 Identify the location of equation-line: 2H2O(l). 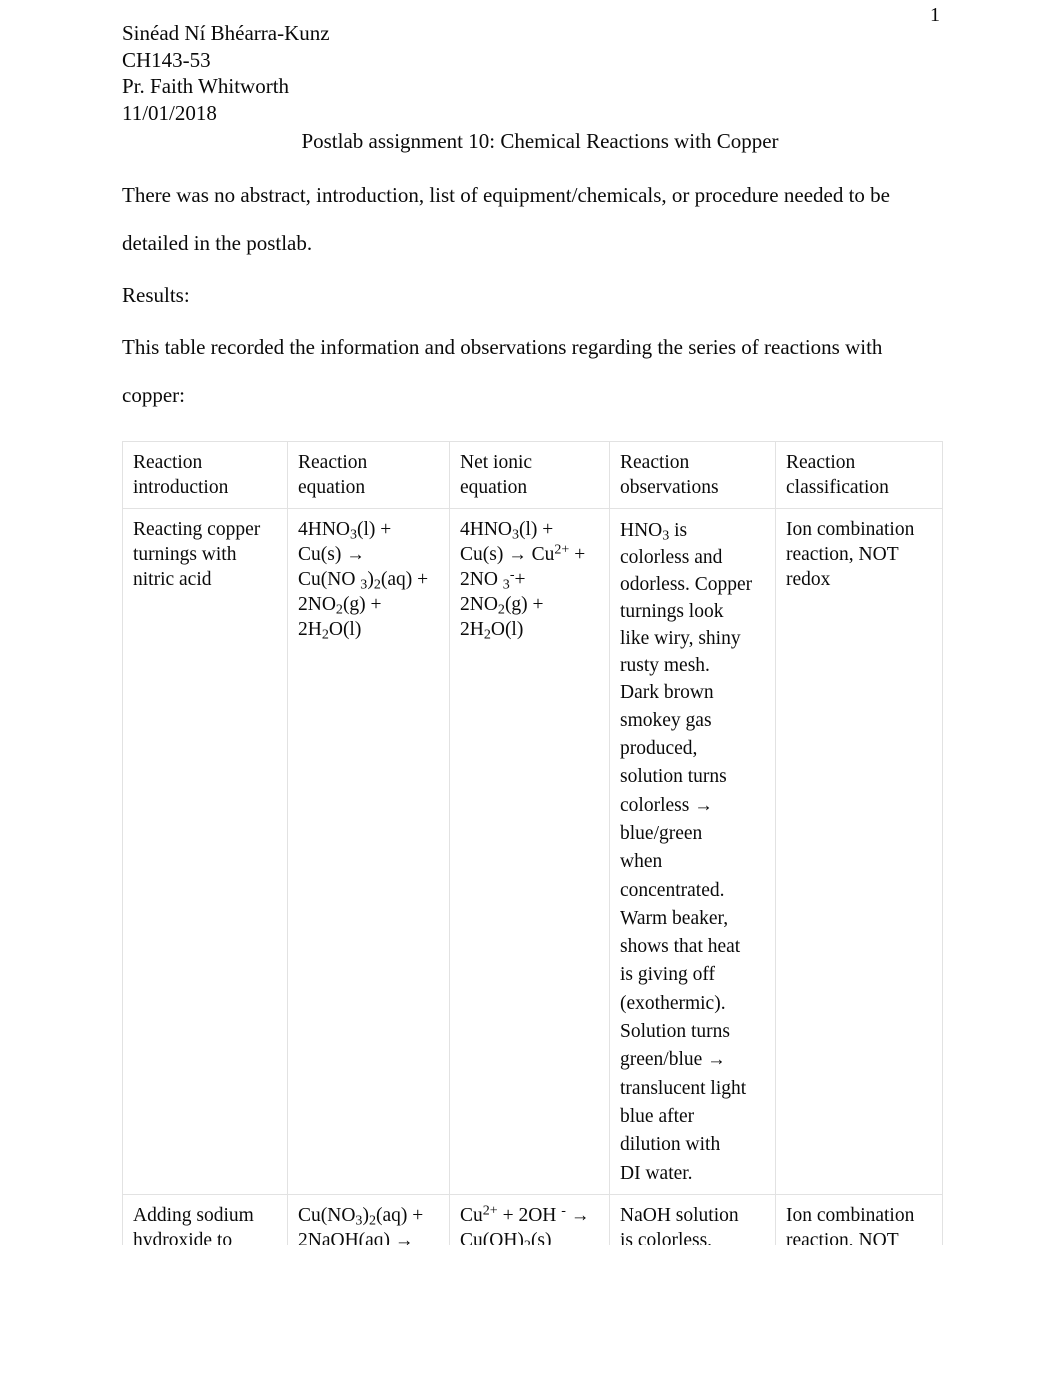
(330, 630).